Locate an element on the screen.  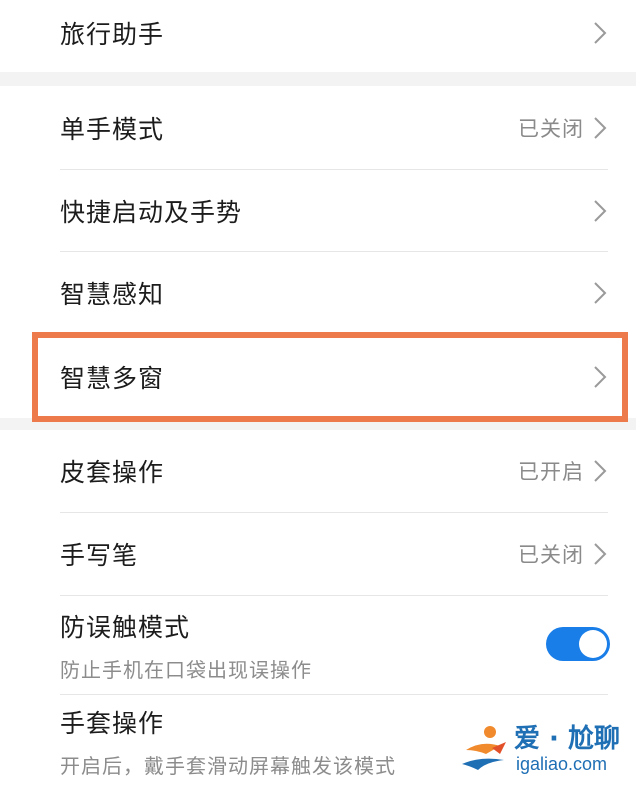
settings-item-smart-sensing: 智慧感知 is located at coordinates (318, 293).